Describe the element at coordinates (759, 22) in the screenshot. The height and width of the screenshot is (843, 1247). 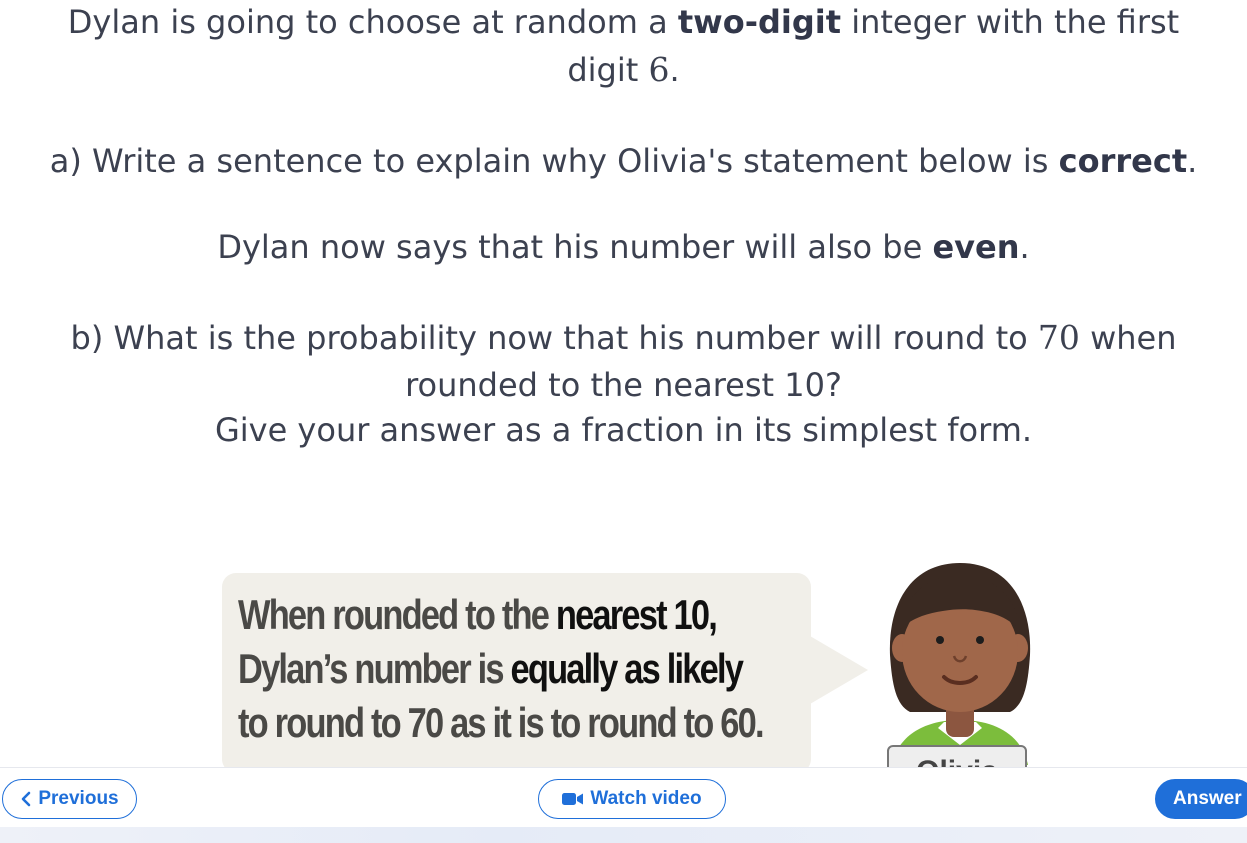
I see `emphasis-two-digit: two-digit` at that location.